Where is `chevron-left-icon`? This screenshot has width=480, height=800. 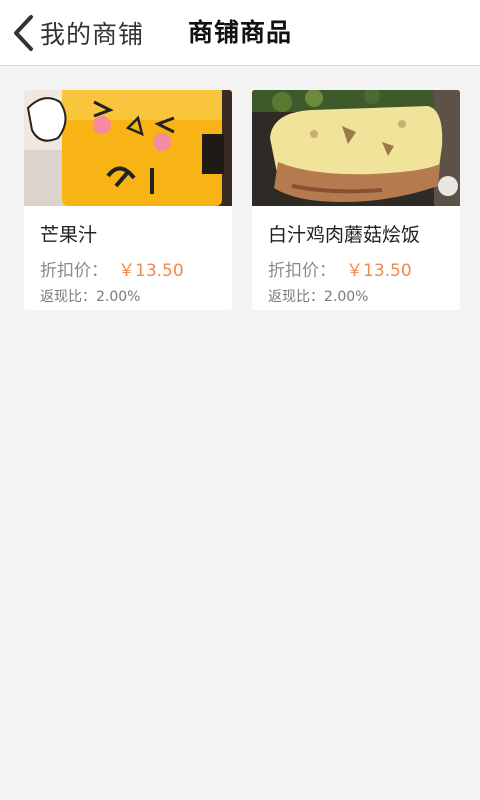
chevron-left-icon is located at coordinates (23, 33).